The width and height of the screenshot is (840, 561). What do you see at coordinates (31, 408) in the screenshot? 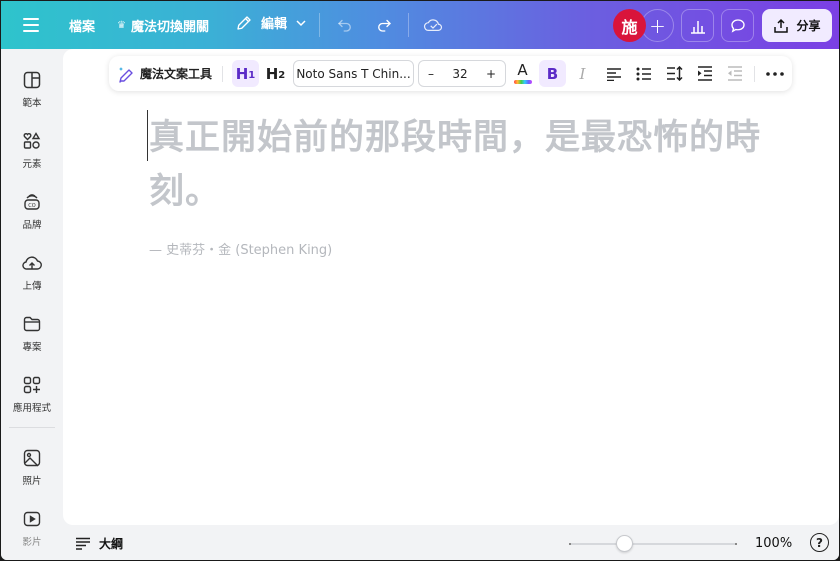
I see `sidebar-item-label: 應用程式` at bounding box center [31, 408].